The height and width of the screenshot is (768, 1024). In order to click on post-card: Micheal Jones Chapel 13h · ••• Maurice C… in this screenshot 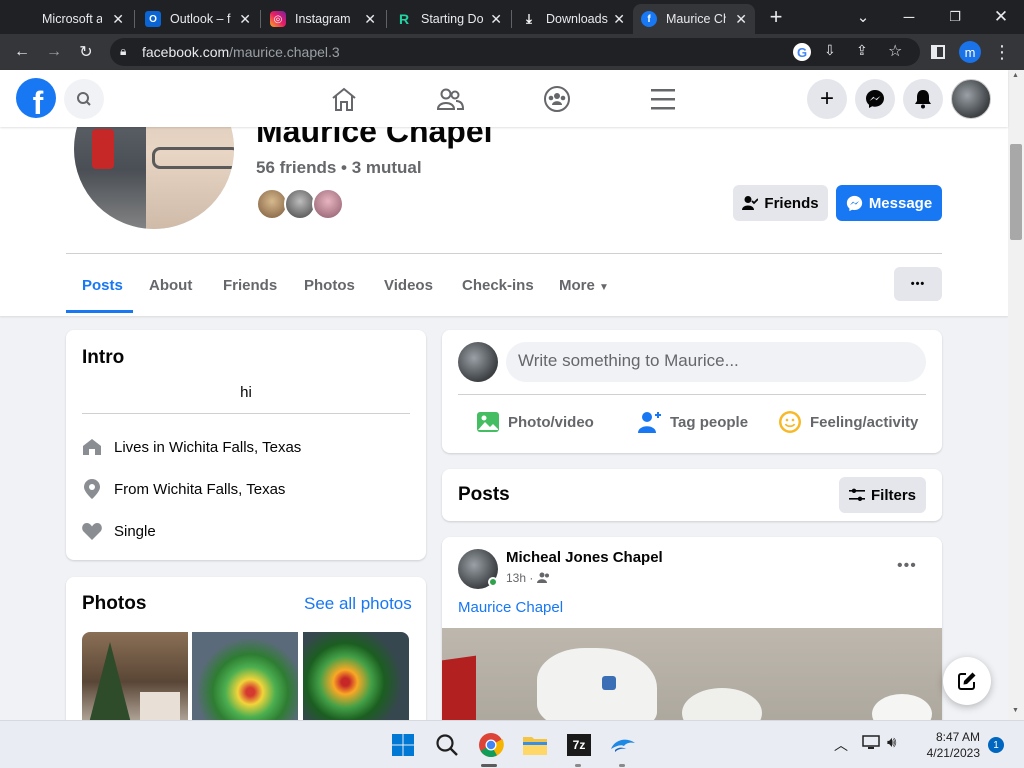, I will do `click(692, 628)`.